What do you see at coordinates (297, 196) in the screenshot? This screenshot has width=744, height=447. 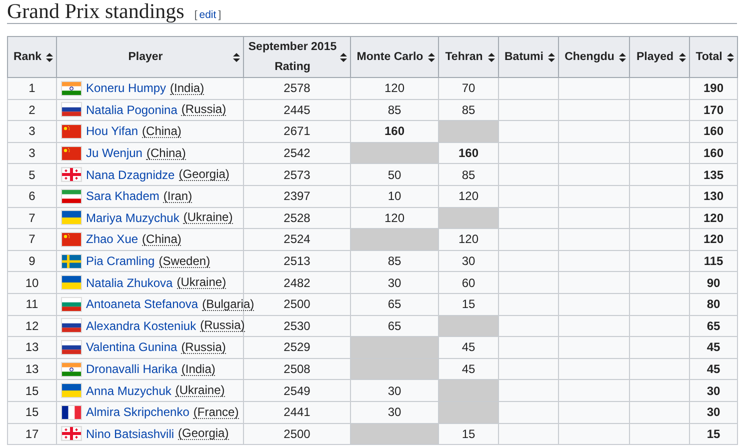 I see `rating-cell: 2397` at bounding box center [297, 196].